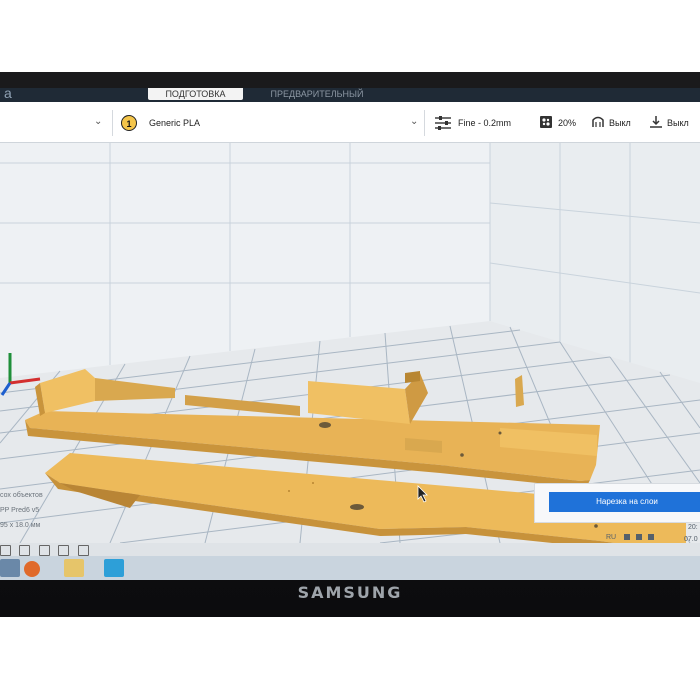  What do you see at coordinates (350, 592) in the screenshot?
I see `monitor-brand: SAMSUNG` at bounding box center [350, 592].